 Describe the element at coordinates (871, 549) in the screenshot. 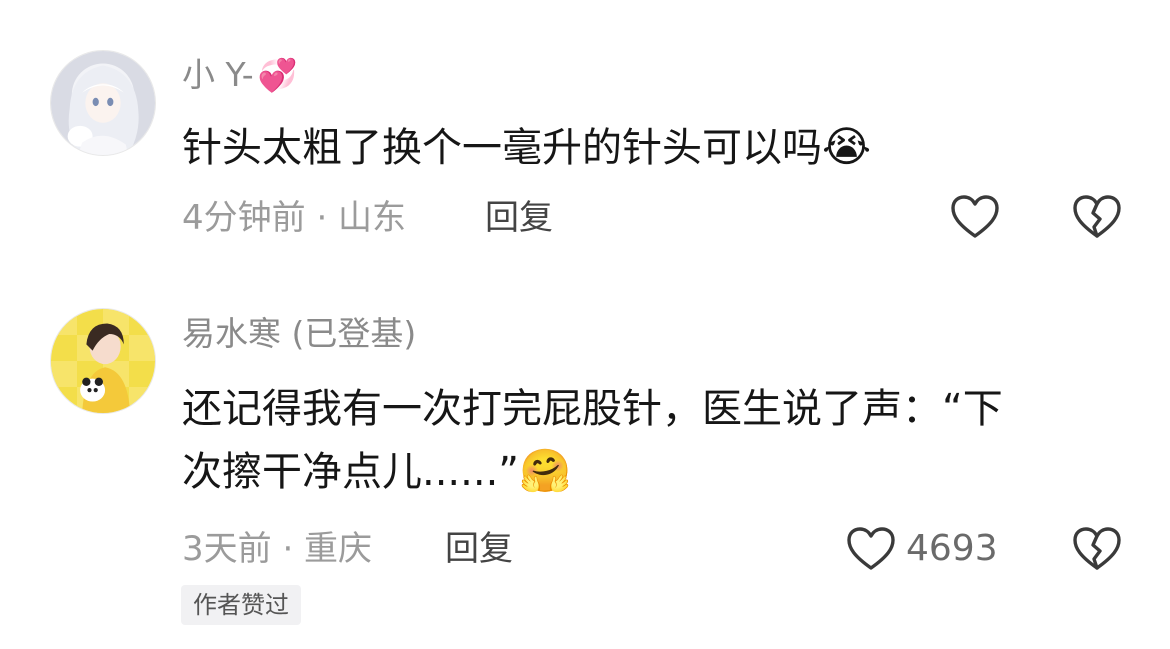

I see `heart-outline-icon` at that location.